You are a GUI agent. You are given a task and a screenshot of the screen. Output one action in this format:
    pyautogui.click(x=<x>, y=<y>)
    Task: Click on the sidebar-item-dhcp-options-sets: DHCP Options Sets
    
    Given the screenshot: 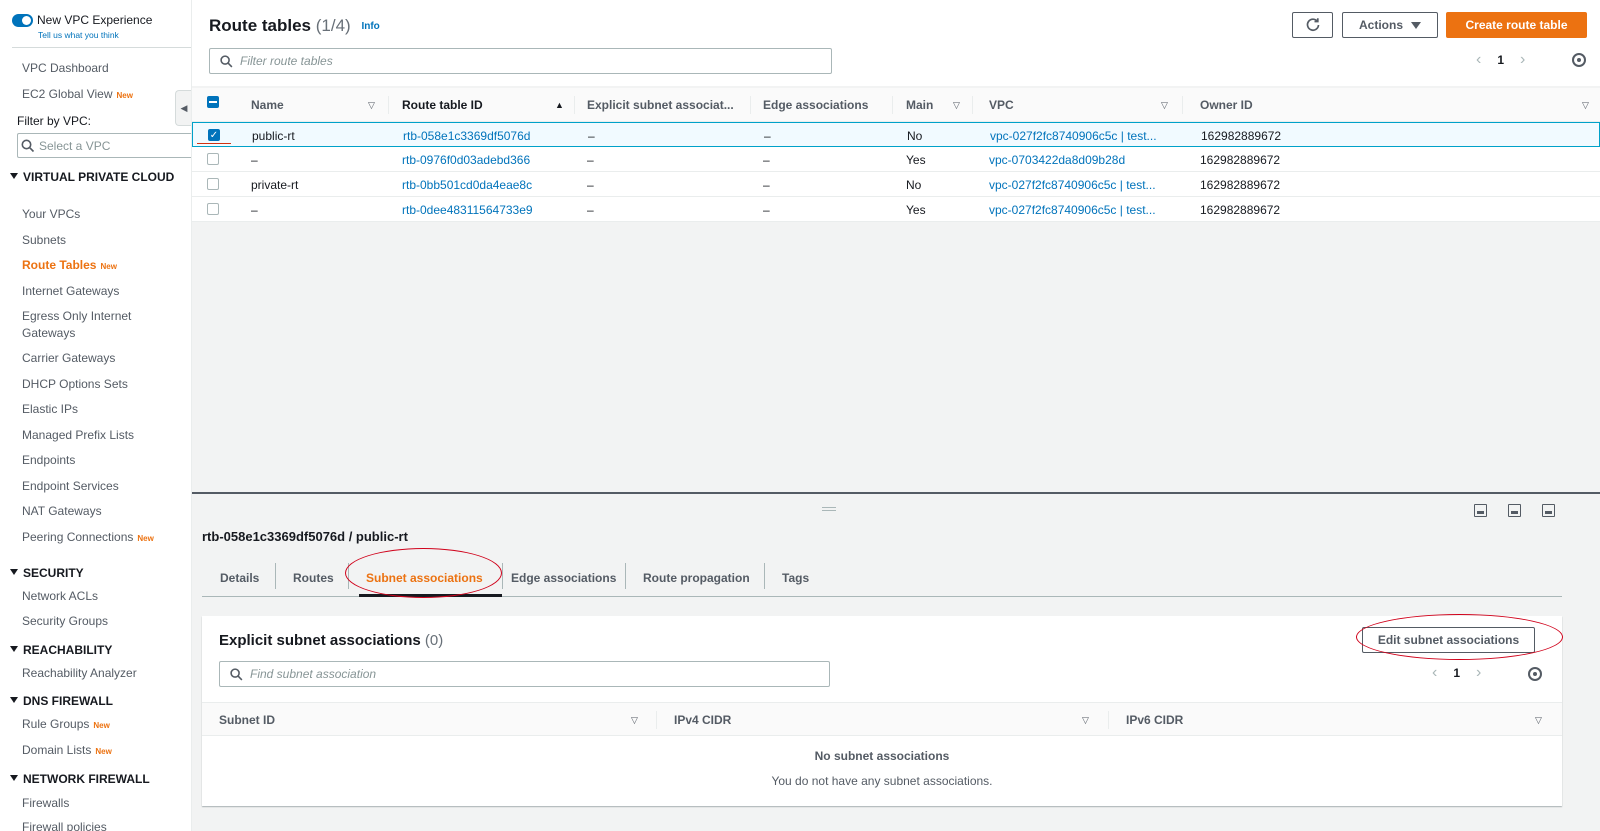 What is the action you would take?
    pyautogui.click(x=75, y=384)
    